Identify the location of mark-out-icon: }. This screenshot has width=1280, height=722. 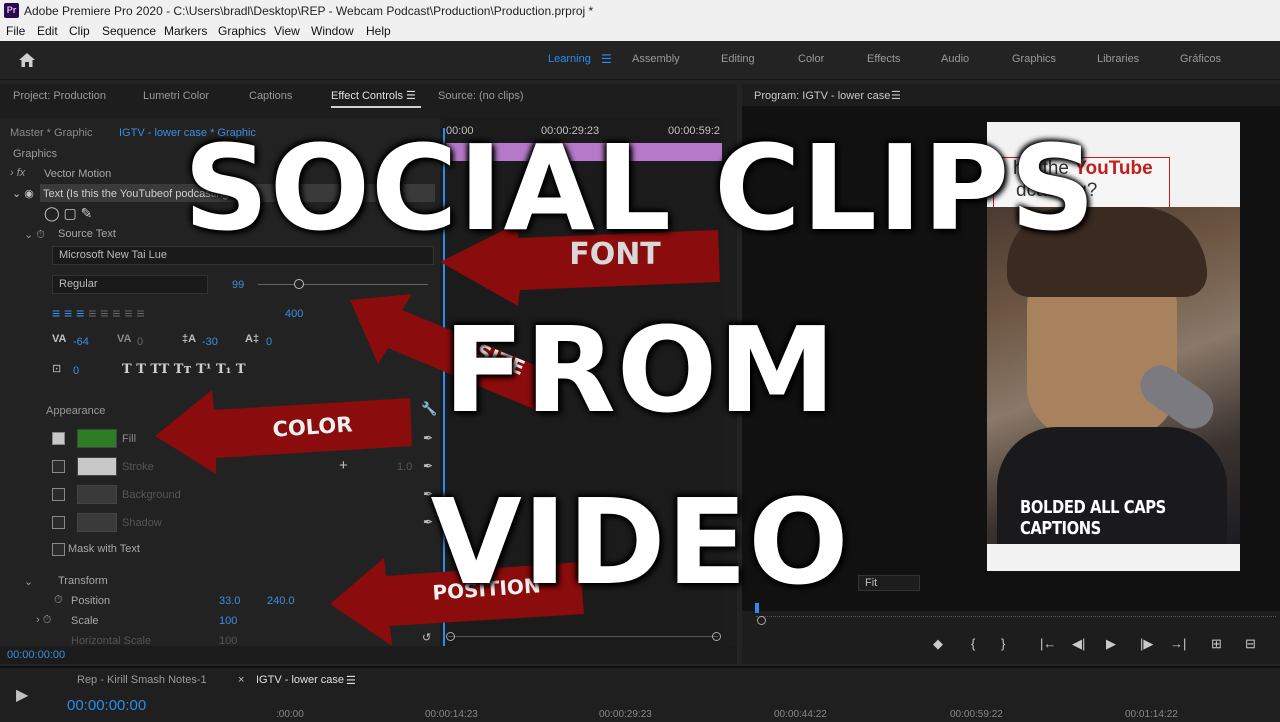
(1003, 643).